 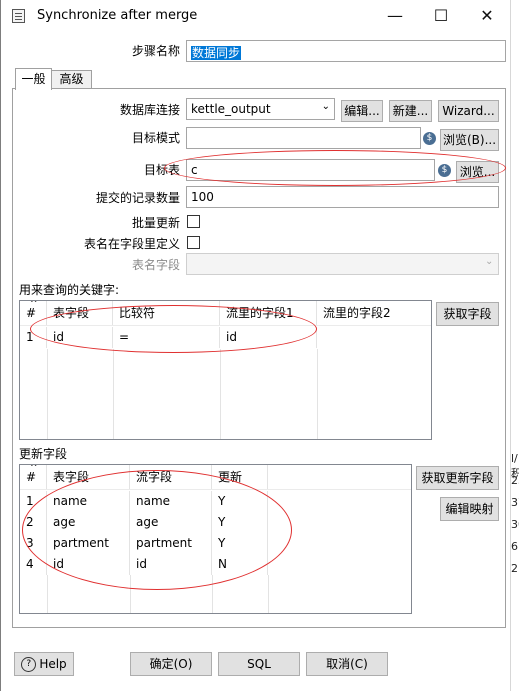 What do you see at coordinates (515, 480) in the screenshot?
I see `background-text: 25` at bounding box center [515, 480].